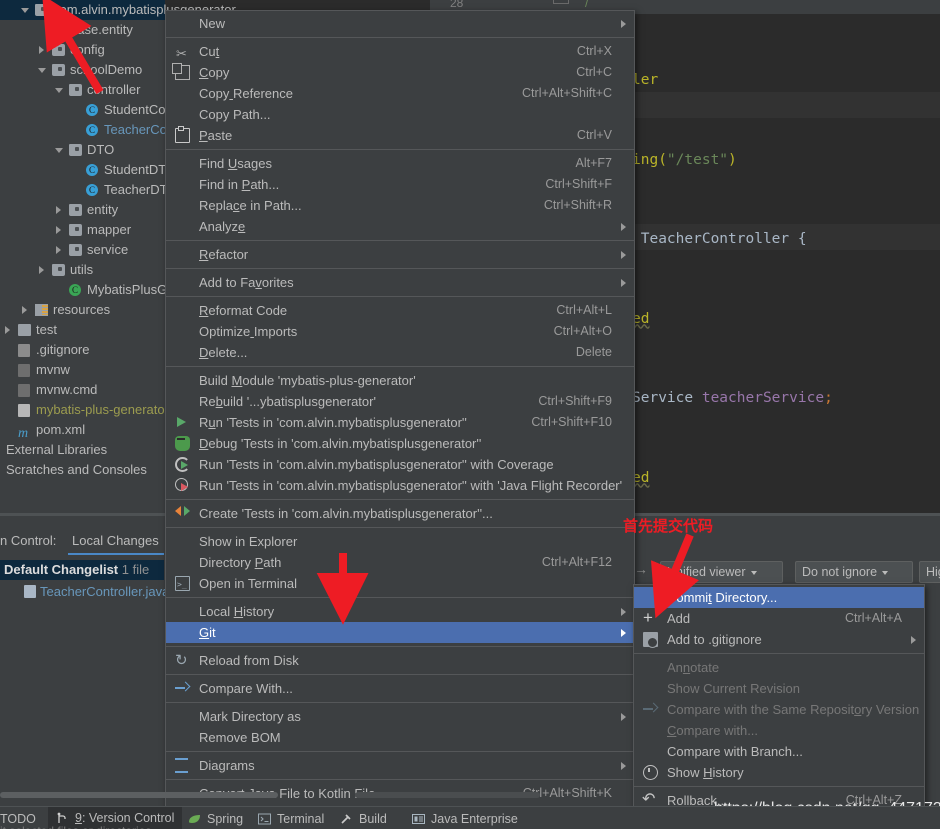 The width and height of the screenshot is (940, 829). What do you see at coordinates (779, 786) in the screenshot?
I see `menu-separator` at bounding box center [779, 786].